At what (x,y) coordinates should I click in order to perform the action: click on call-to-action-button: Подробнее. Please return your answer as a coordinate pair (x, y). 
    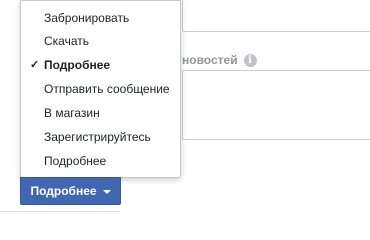
    Looking at the image, I should click on (70, 191).